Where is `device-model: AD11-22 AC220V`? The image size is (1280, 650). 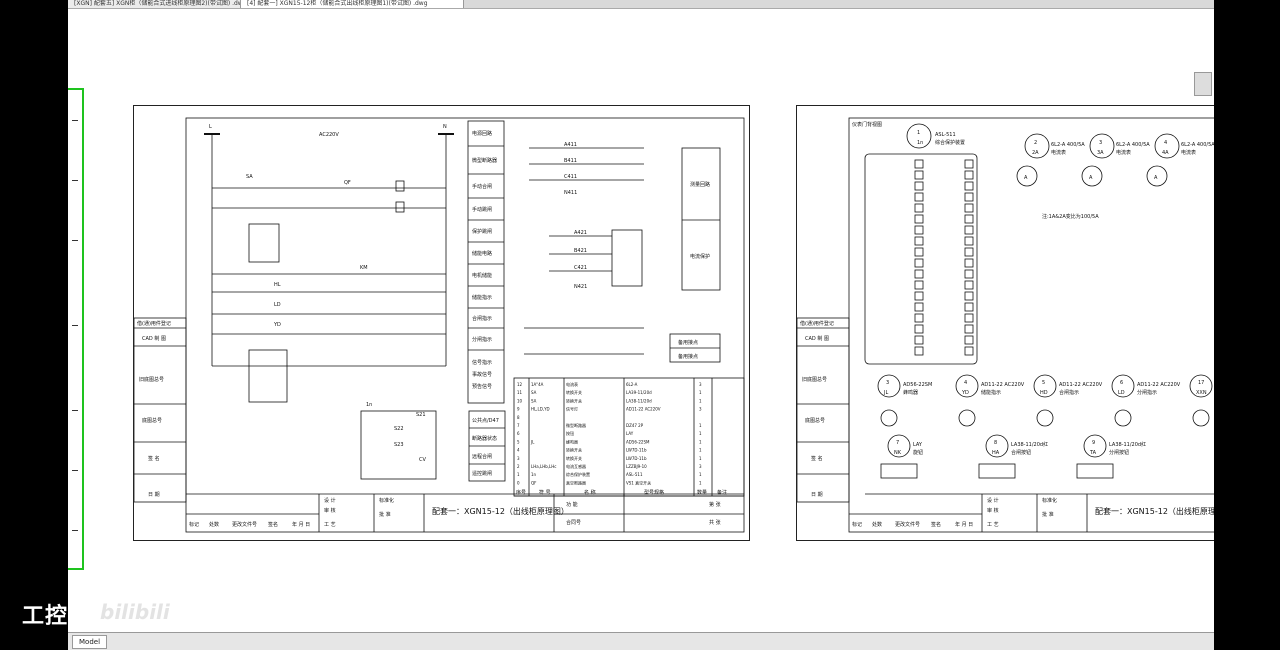 device-model: AD11-22 AC220V is located at coordinates (1003, 385).